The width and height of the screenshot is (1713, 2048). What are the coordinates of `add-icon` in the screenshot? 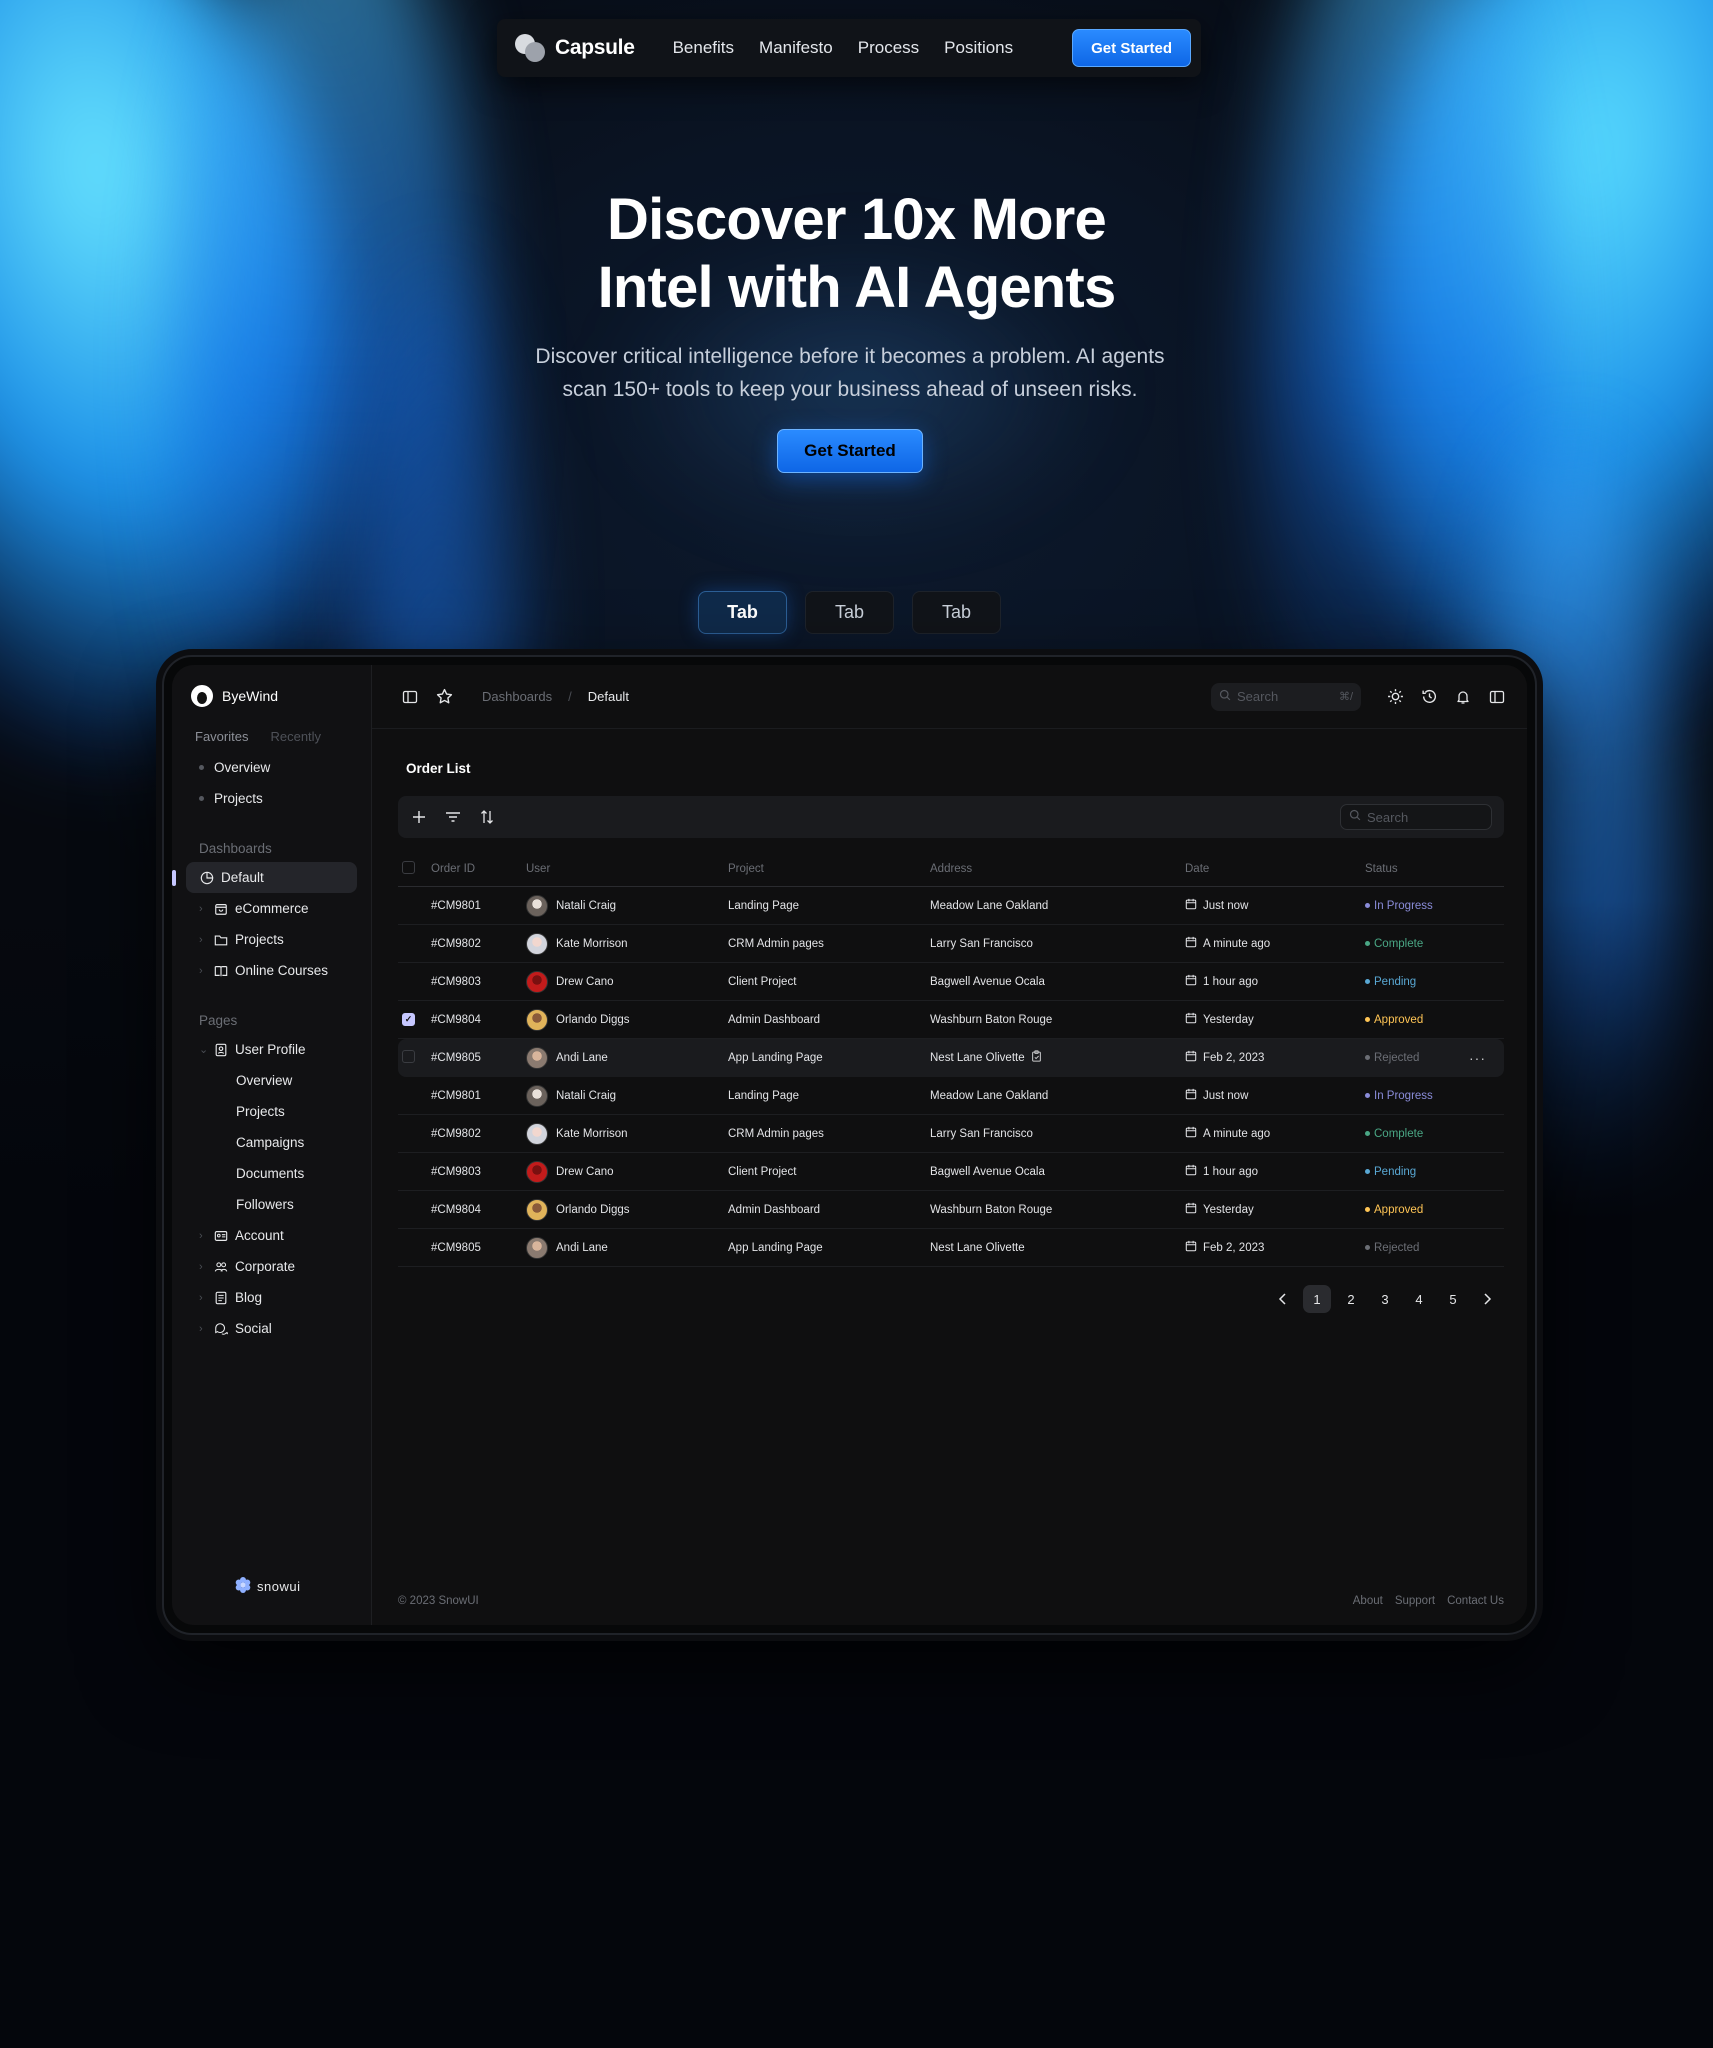 It's located at (419, 817).